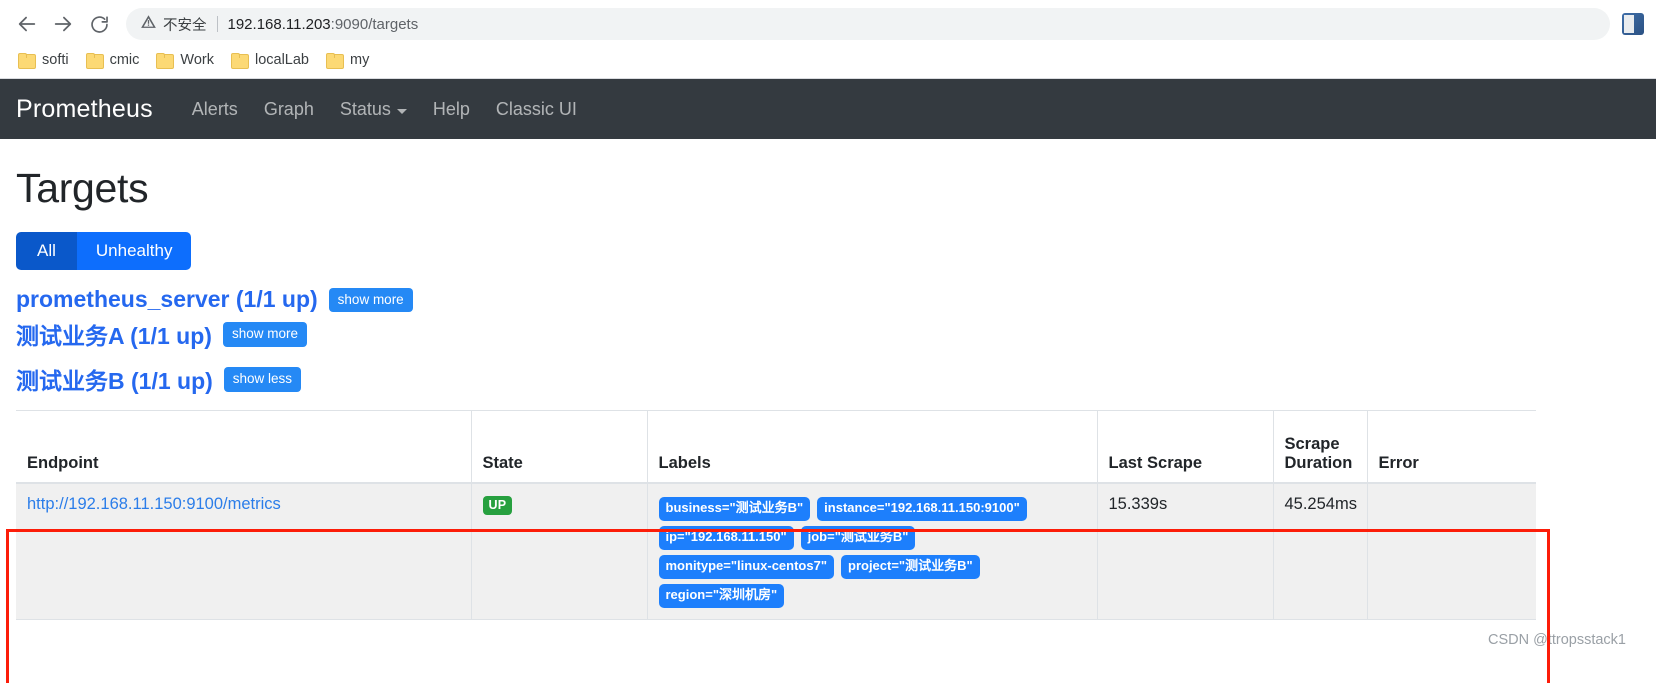 This screenshot has width=1656, height=683. What do you see at coordinates (262, 379) in the screenshot?
I see `job-toggle-button: show less` at bounding box center [262, 379].